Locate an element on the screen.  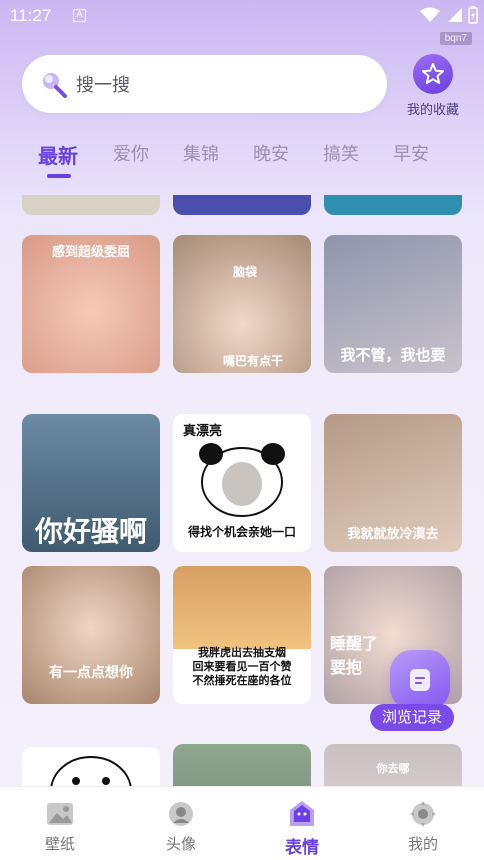
sticker-caption: 我就就放冷漠去 is located at coordinates (393, 534).